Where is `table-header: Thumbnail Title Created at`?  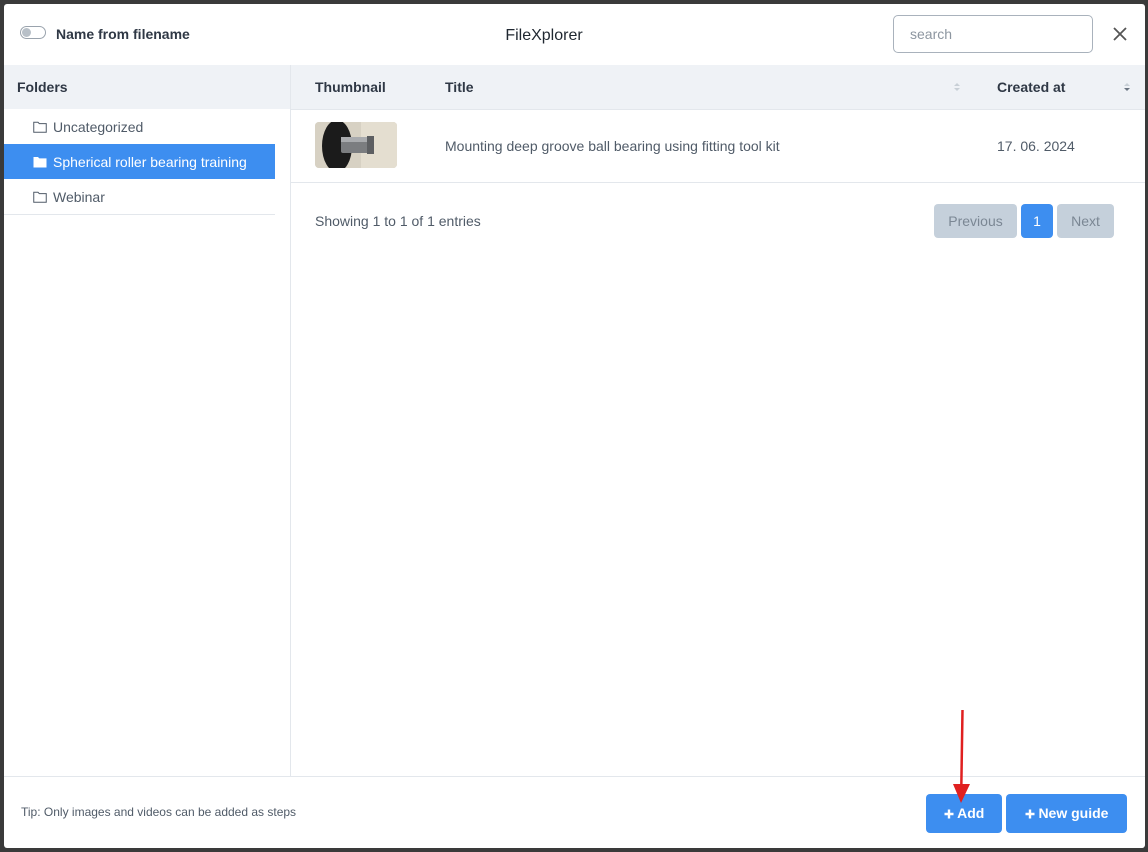
table-header: Thumbnail Title Created at is located at coordinates (718, 87).